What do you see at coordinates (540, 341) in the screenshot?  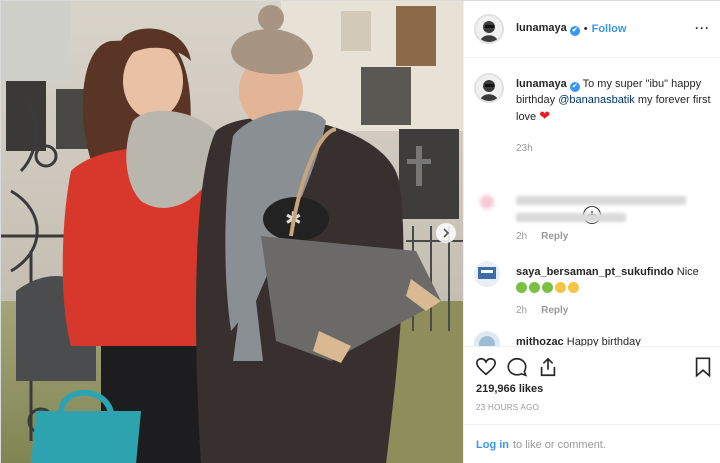 I see `comment-username: mithozac` at bounding box center [540, 341].